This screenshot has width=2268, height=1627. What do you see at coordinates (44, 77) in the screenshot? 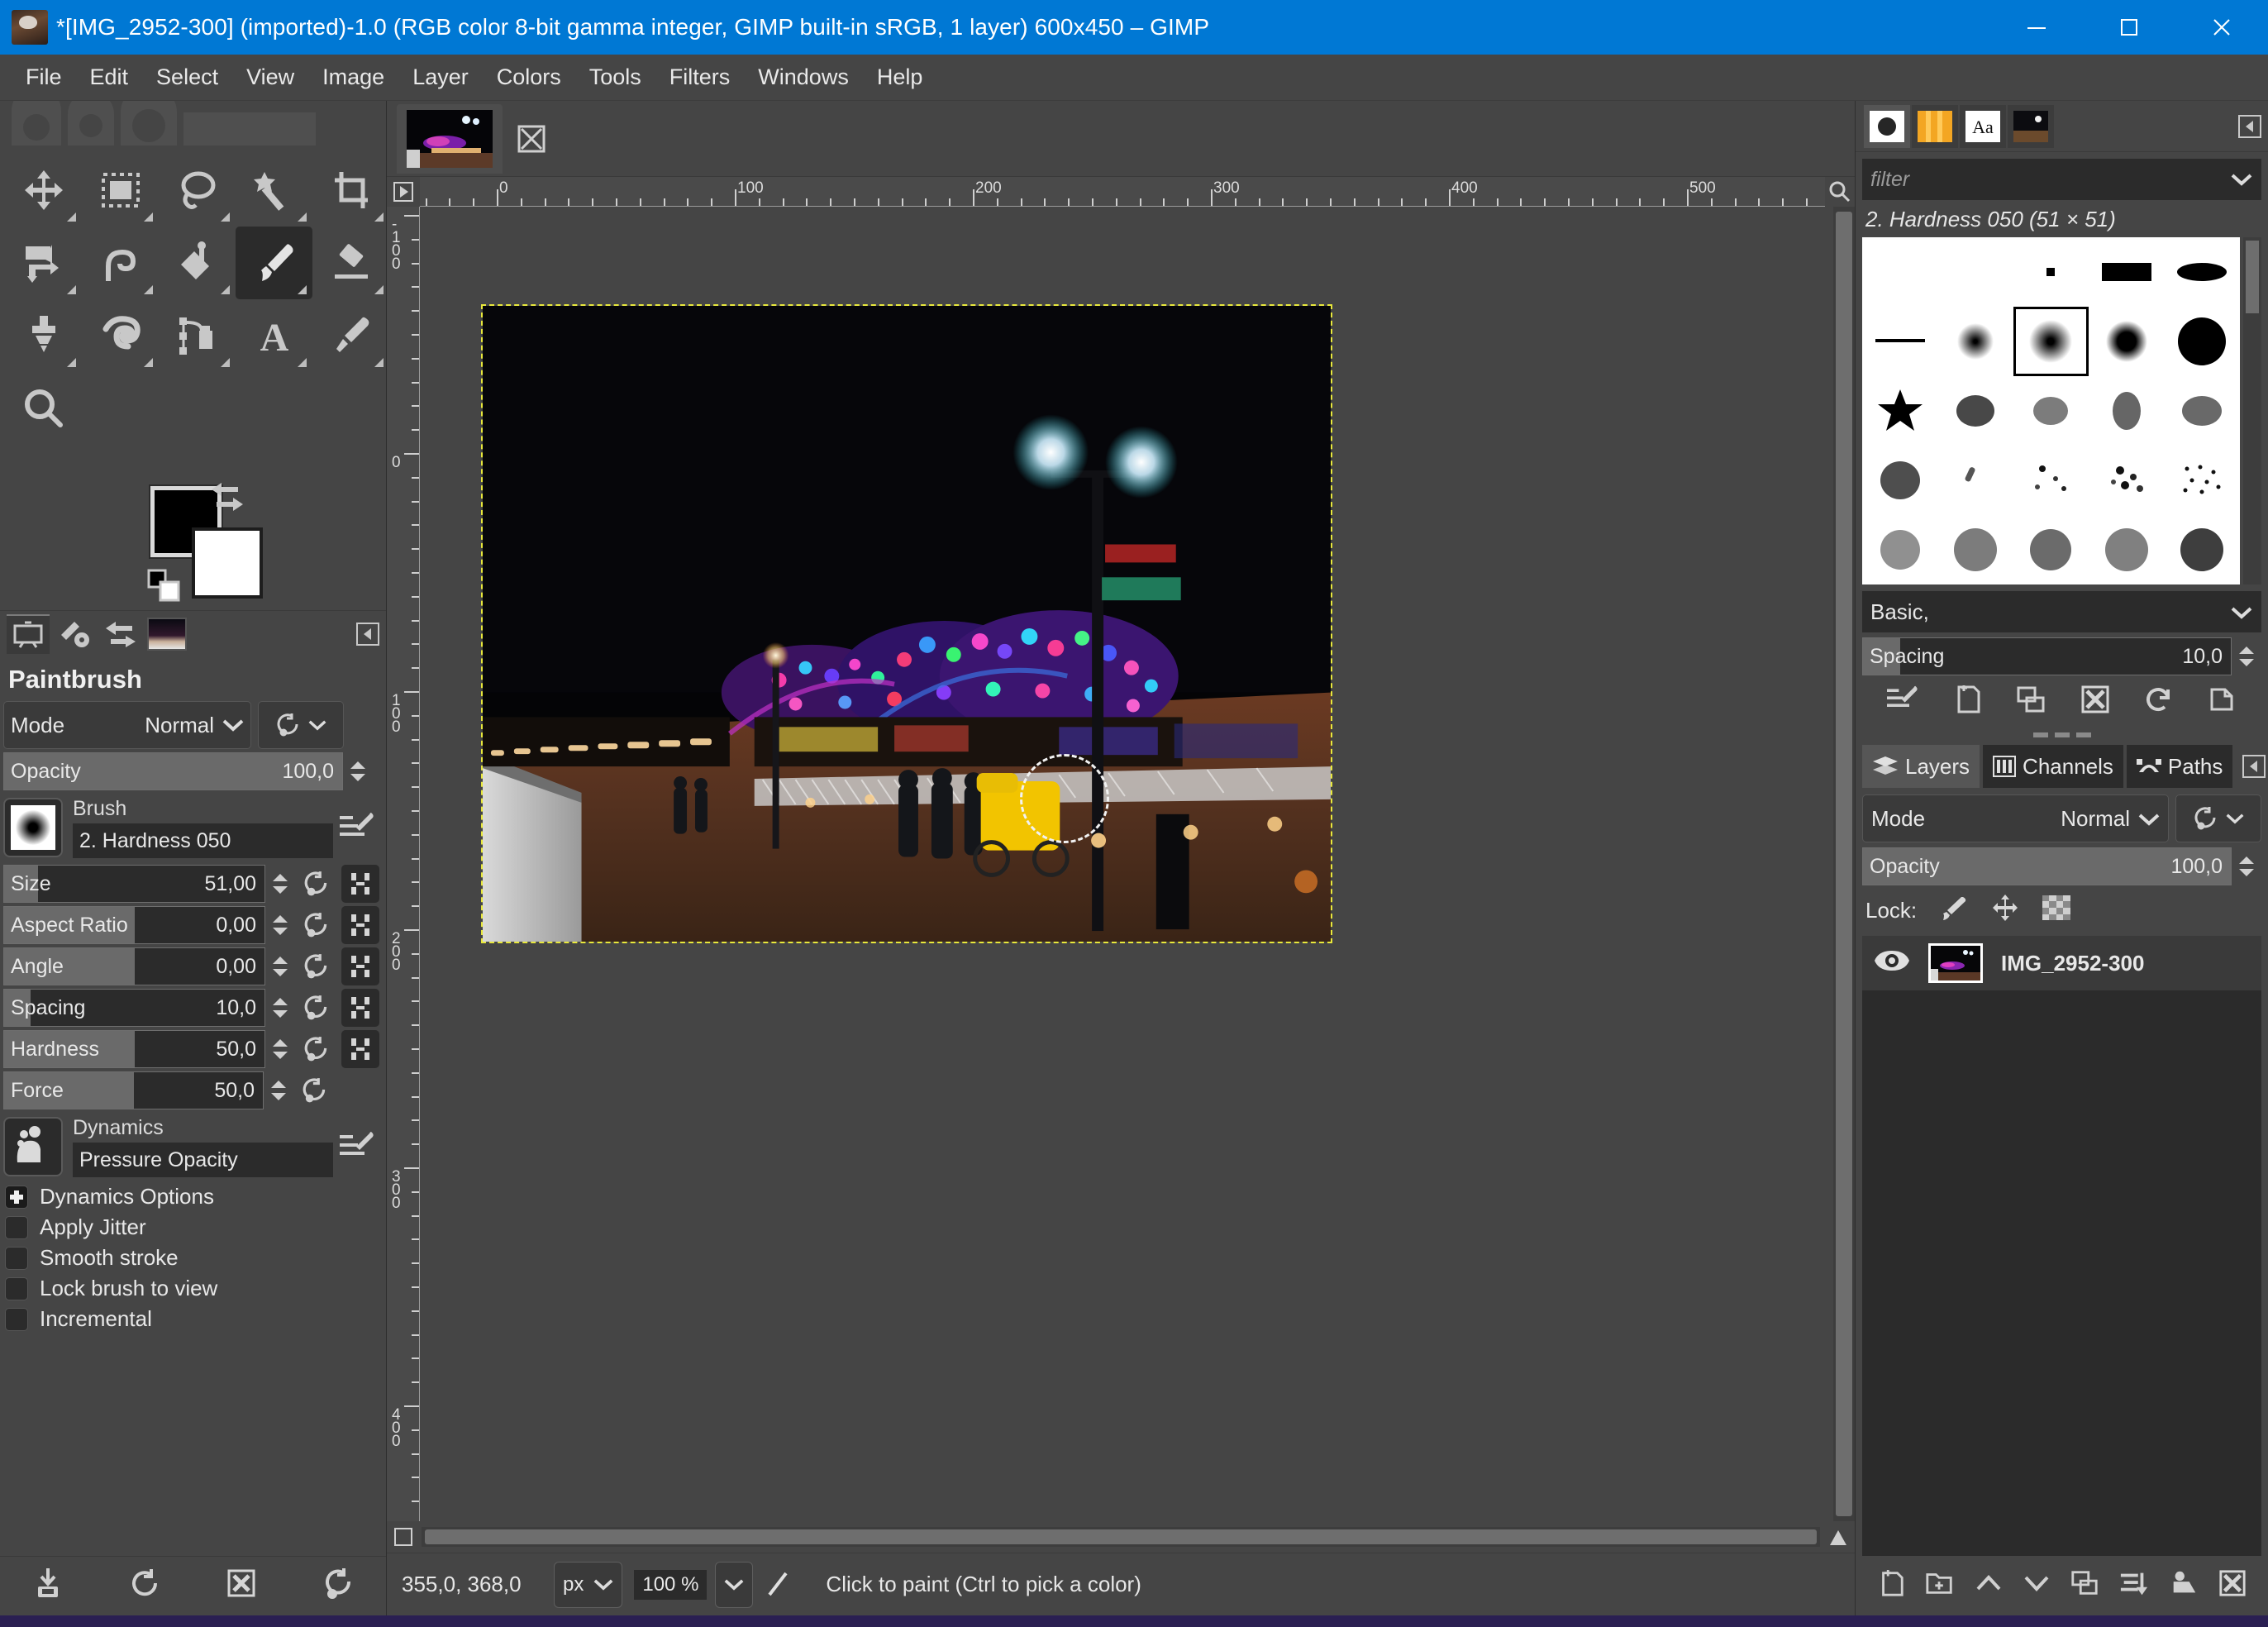
I see `menu-file: File` at bounding box center [44, 77].